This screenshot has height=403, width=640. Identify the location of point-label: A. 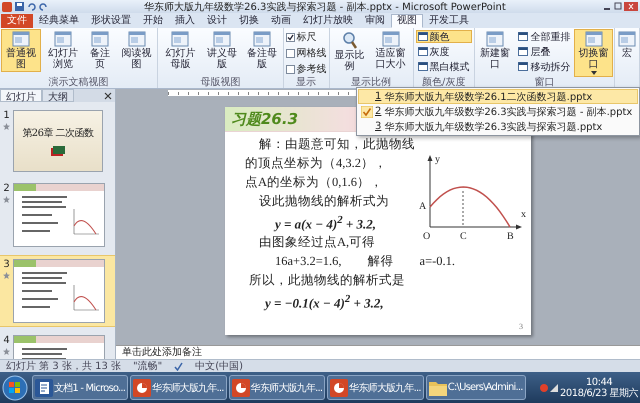
(422, 206).